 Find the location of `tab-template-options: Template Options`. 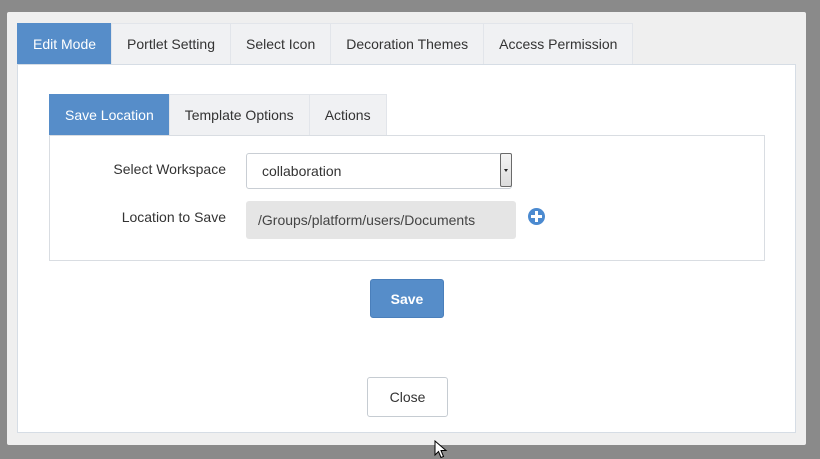

tab-template-options: Template Options is located at coordinates (239, 114).